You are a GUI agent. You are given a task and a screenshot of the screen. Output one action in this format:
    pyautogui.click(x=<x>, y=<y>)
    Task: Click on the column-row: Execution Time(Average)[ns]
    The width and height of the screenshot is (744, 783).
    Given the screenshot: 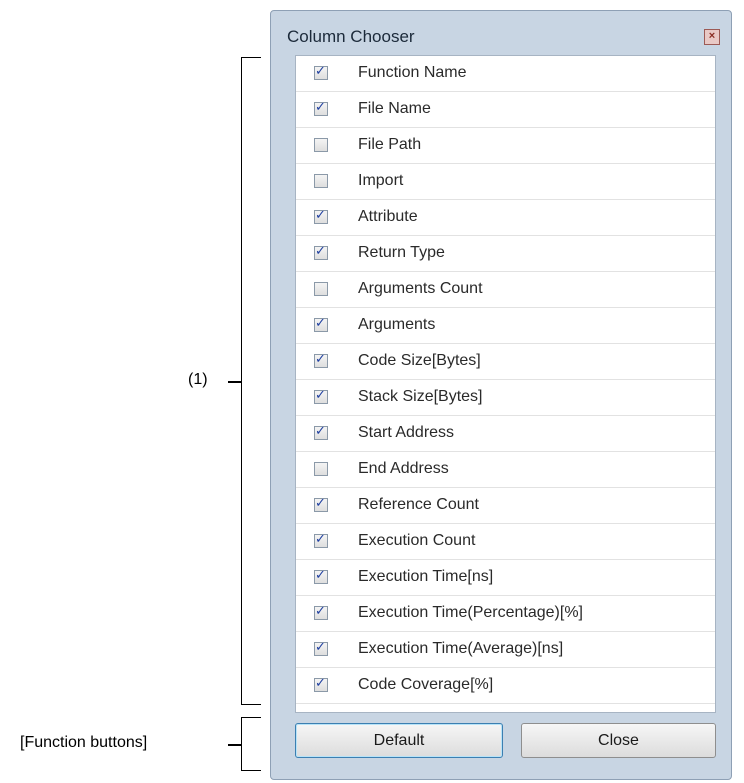 What is the action you would take?
    pyautogui.click(x=505, y=650)
    